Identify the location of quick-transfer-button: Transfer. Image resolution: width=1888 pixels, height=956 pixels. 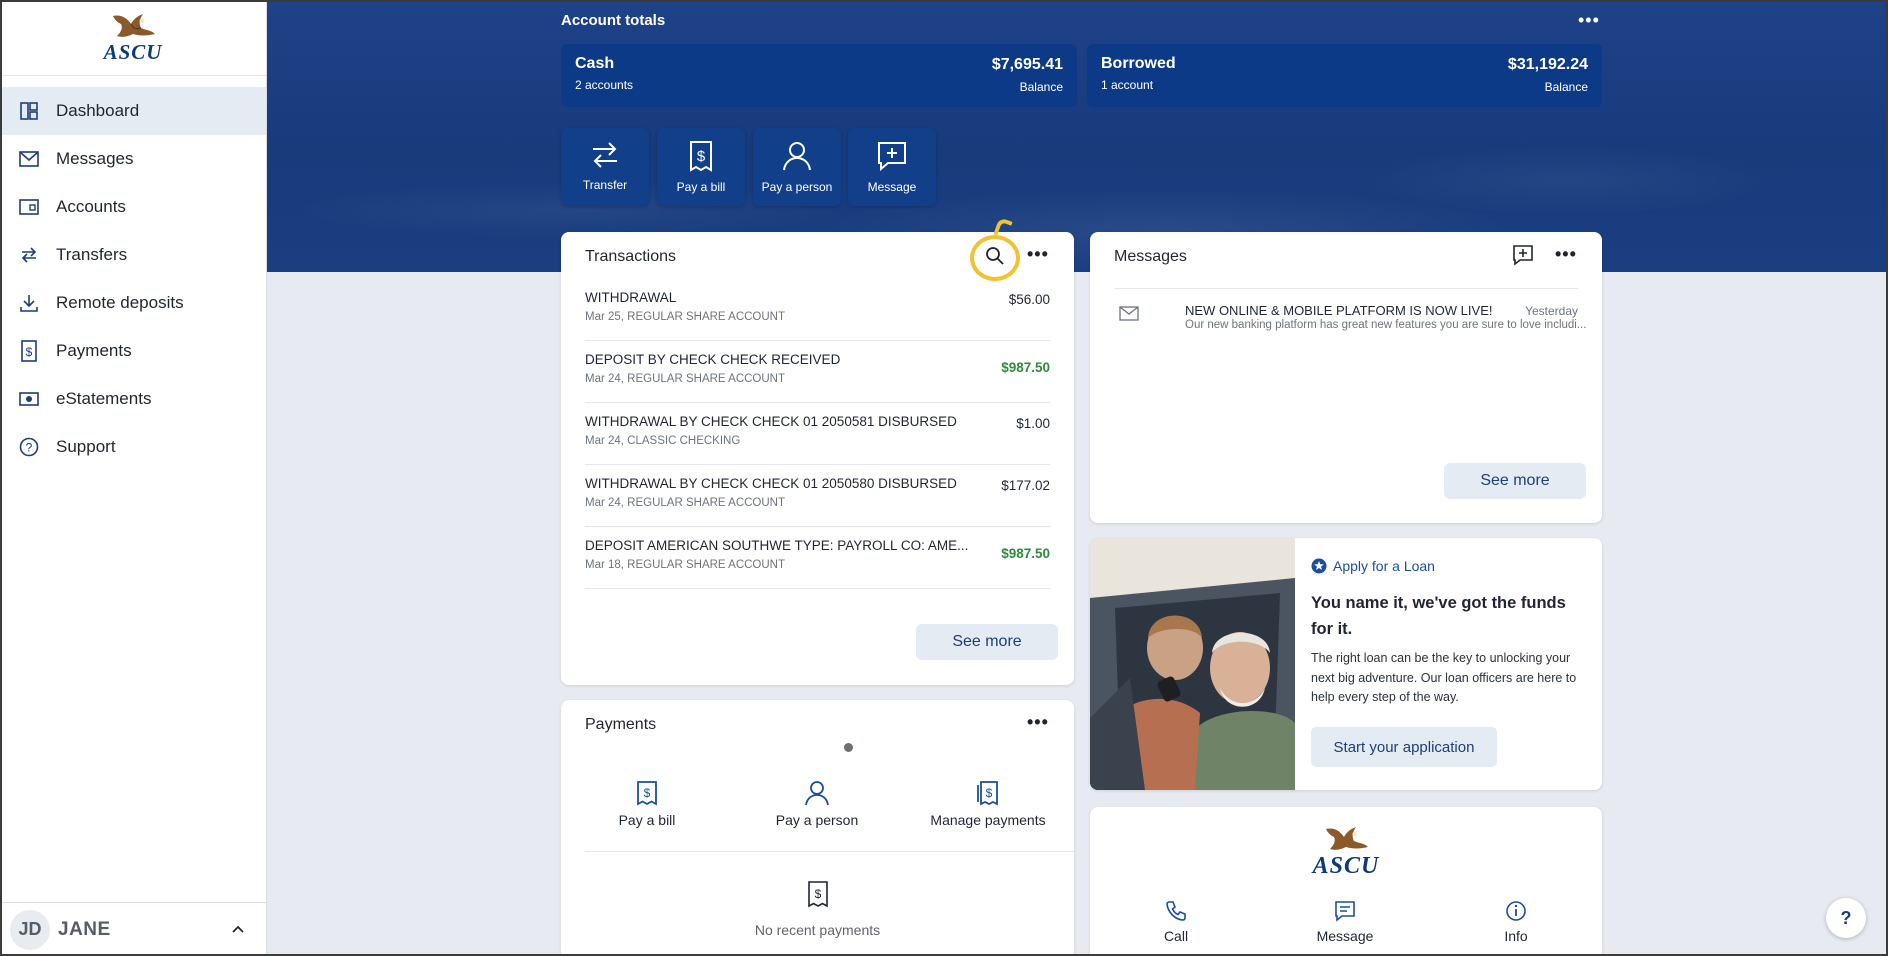
(605, 167).